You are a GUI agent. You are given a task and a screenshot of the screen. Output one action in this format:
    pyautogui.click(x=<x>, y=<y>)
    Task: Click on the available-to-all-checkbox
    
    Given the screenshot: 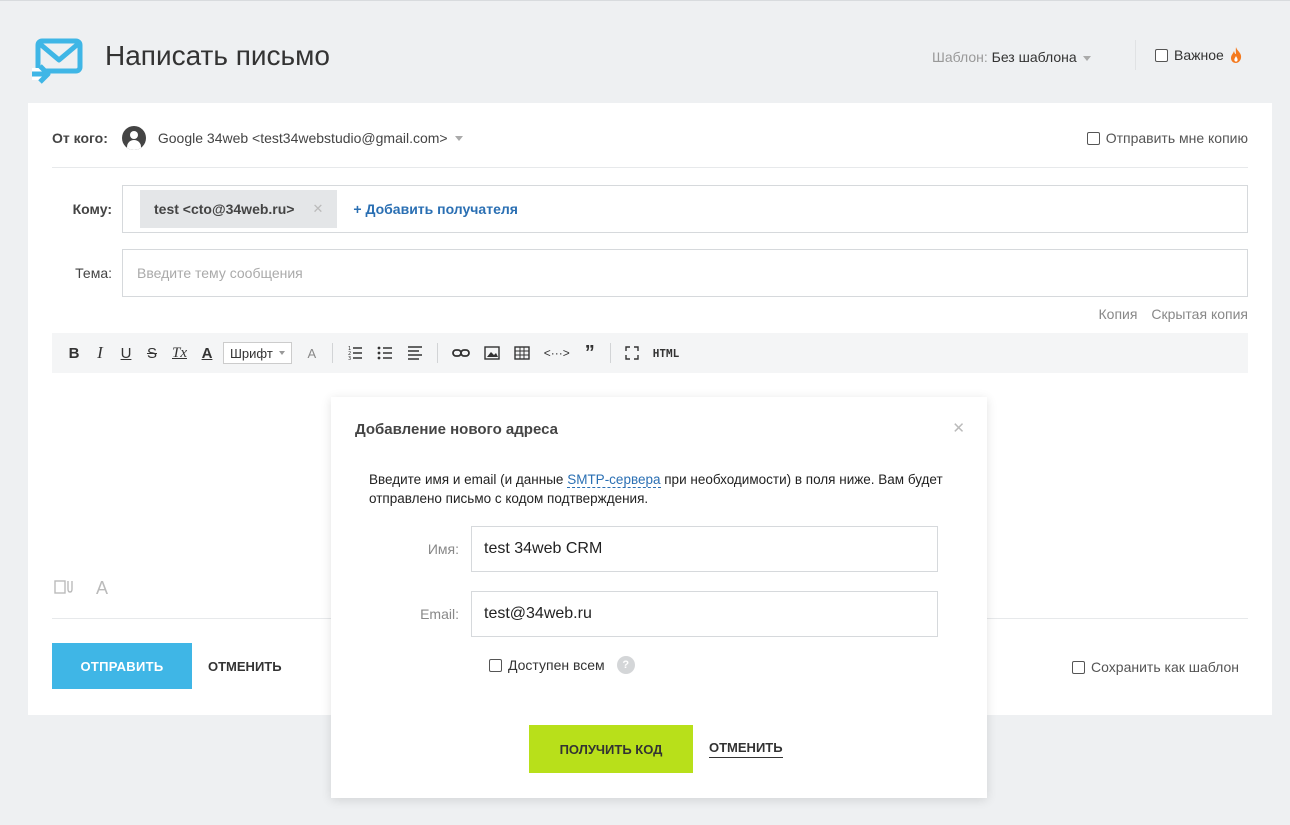 What is the action you would take?
    pyautogui.click(x=495, y=665)
    